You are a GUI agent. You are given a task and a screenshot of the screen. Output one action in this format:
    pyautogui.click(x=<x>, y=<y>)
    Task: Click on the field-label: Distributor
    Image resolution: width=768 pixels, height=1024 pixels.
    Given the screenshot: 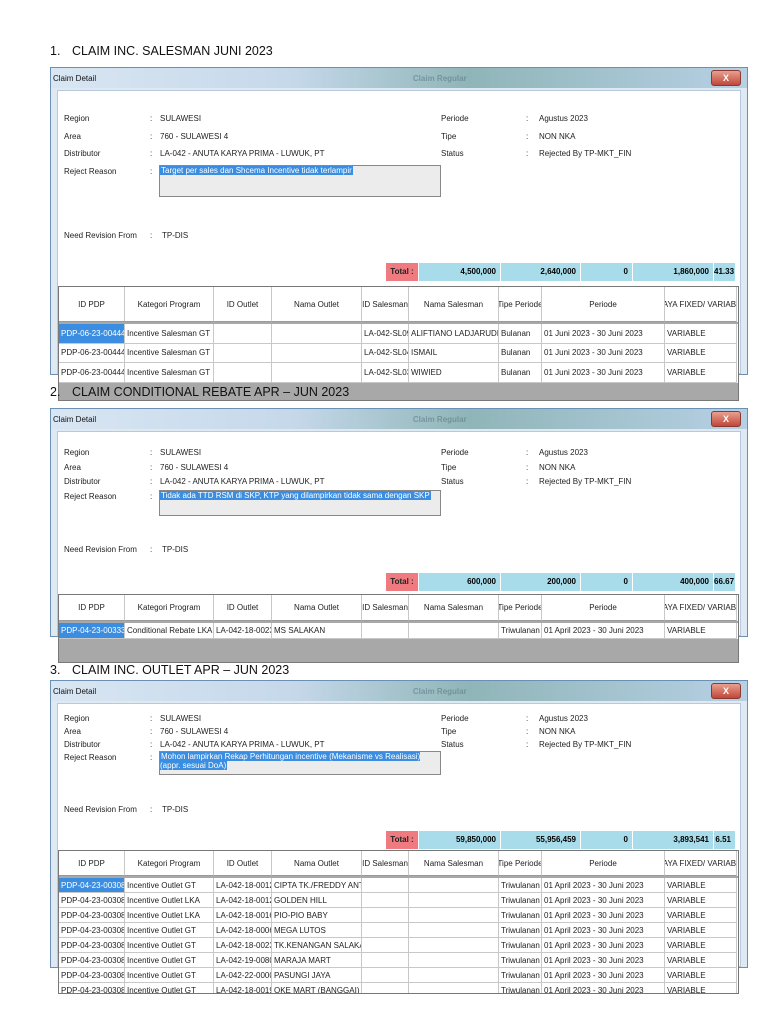 What is the action you would take?
    pyautogui.click(x=82, y=481)
    